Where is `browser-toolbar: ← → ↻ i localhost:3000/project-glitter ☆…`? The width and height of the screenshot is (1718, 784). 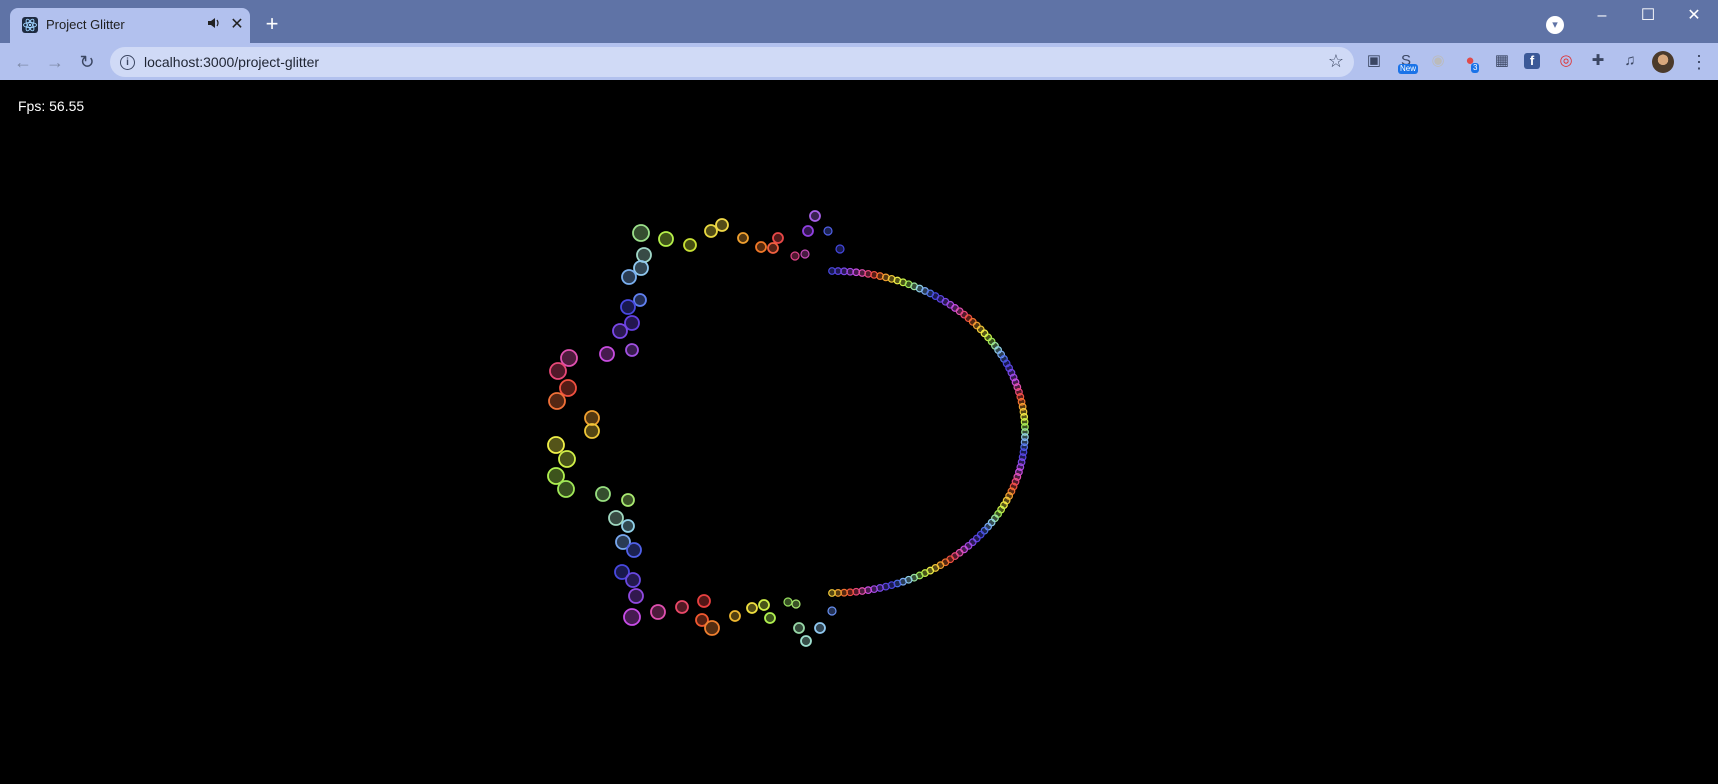 browser-toolbar: ← → ↻ i localhost:3000/project-glitter ☆… is located at coordinates (859, 61).